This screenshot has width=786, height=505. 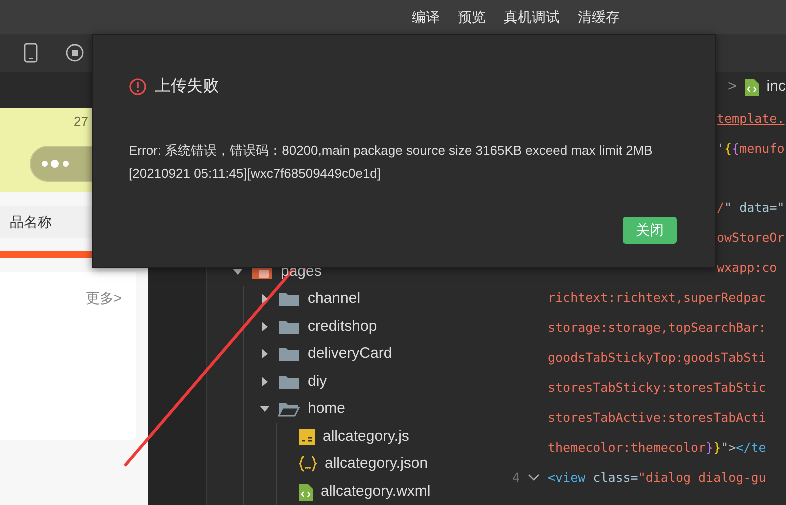 I want to click on code-line: storesTabActive:storesTabActi, so click(x=657, y=417).